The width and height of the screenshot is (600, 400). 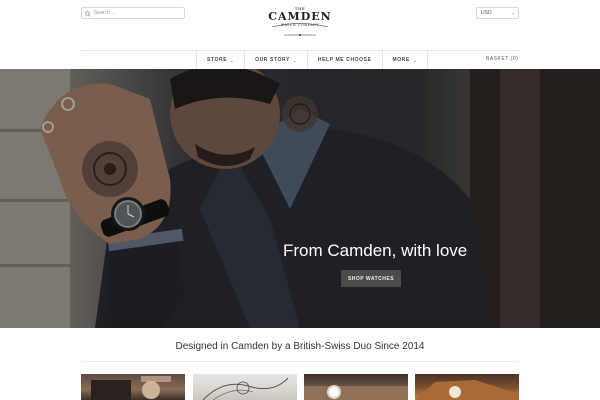 I want to click on shop-watches-button: SHOP WATCHES, so click(x=371, y=278).